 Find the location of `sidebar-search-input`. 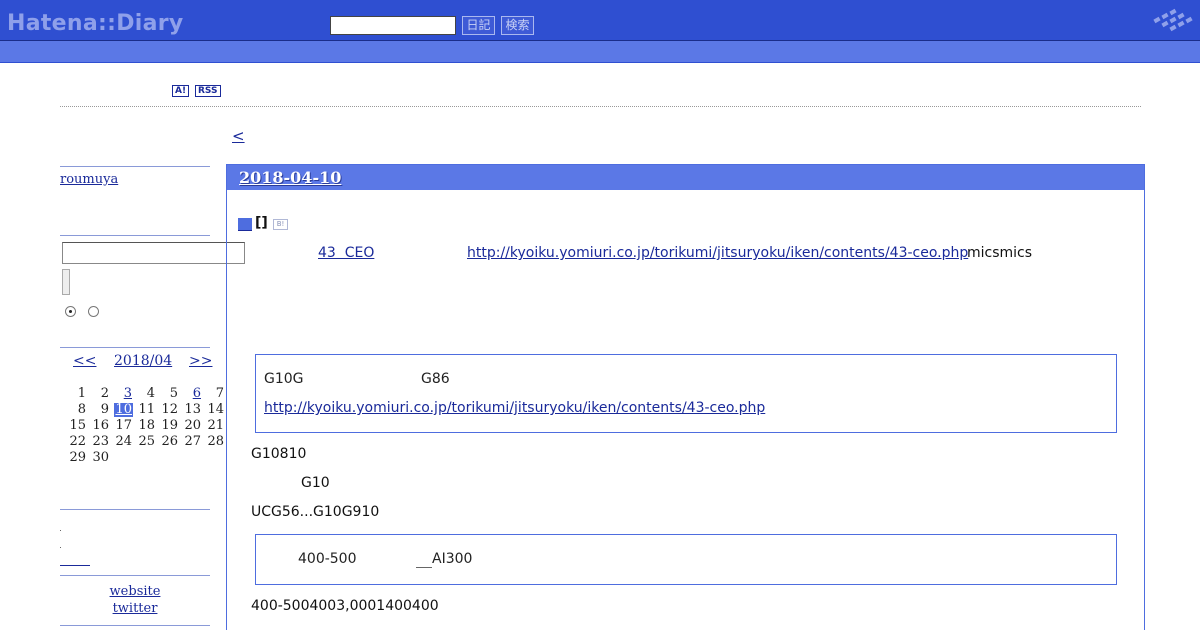

sidebar-search-input is located at coordinates (153, 253).